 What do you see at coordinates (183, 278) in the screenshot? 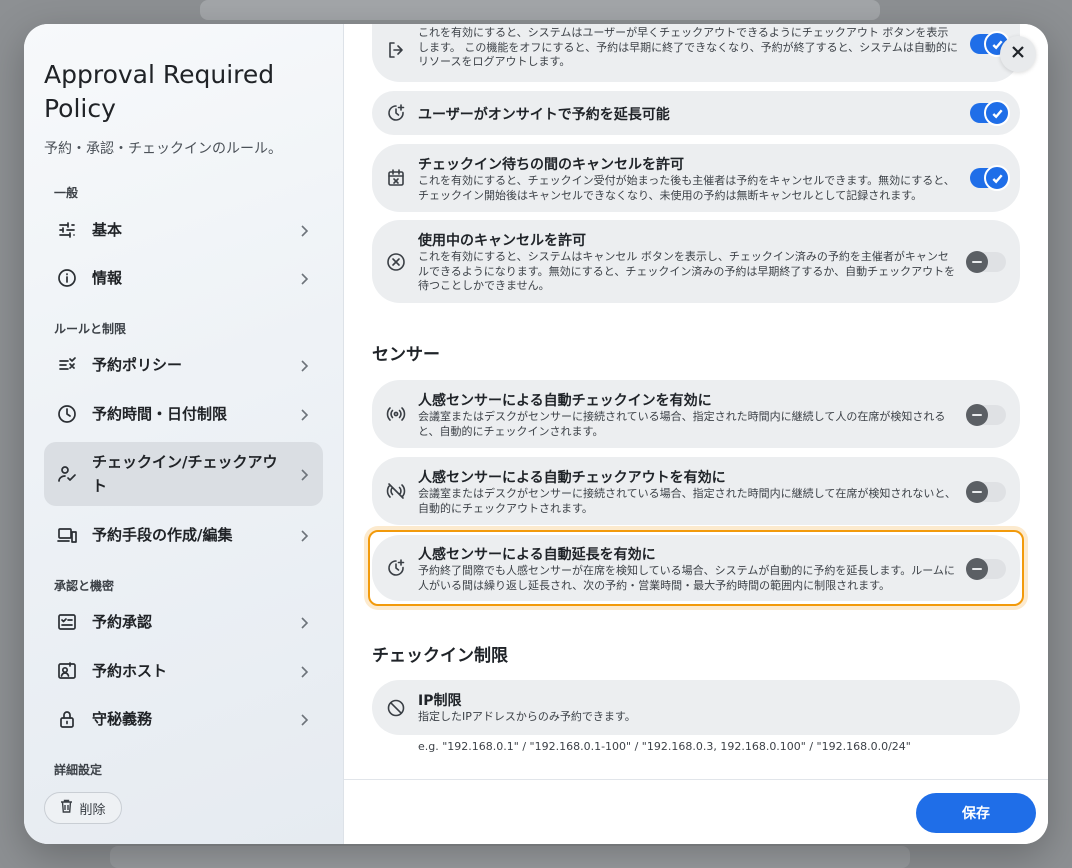
I see `sidebar-item-info: 情報` at bounding box center [183, 278].